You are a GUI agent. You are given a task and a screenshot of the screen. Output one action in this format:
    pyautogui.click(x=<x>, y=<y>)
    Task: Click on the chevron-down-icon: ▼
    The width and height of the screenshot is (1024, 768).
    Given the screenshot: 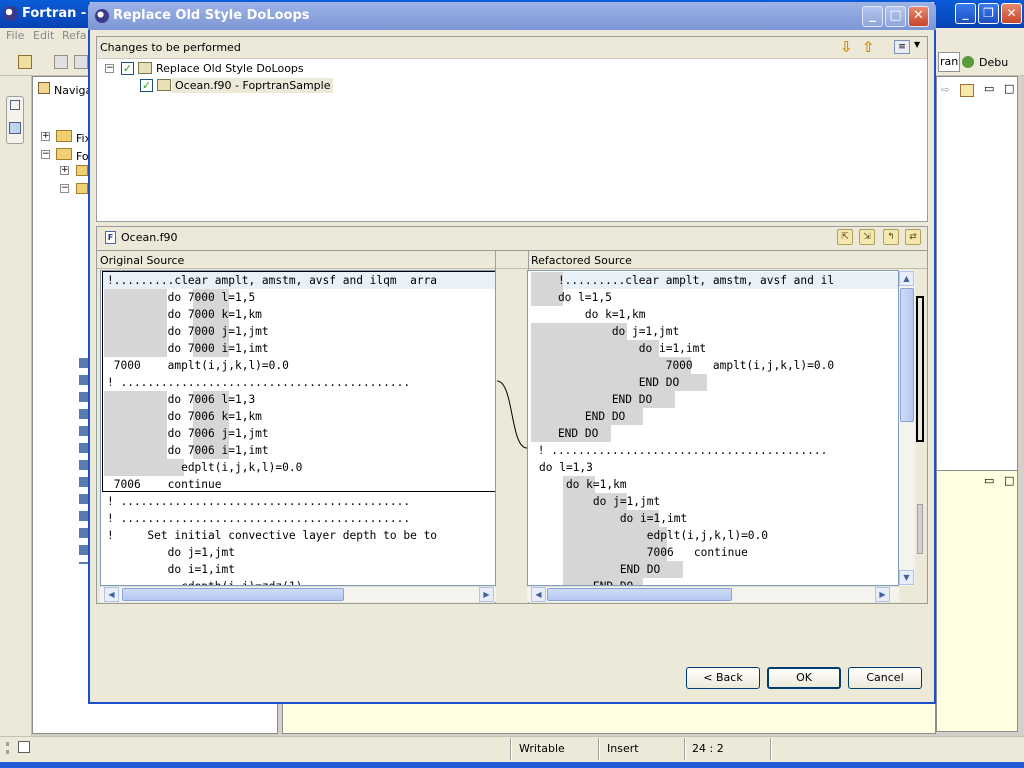 What is the action you would take?
    pyautogui.click(x=917, y=44)
    